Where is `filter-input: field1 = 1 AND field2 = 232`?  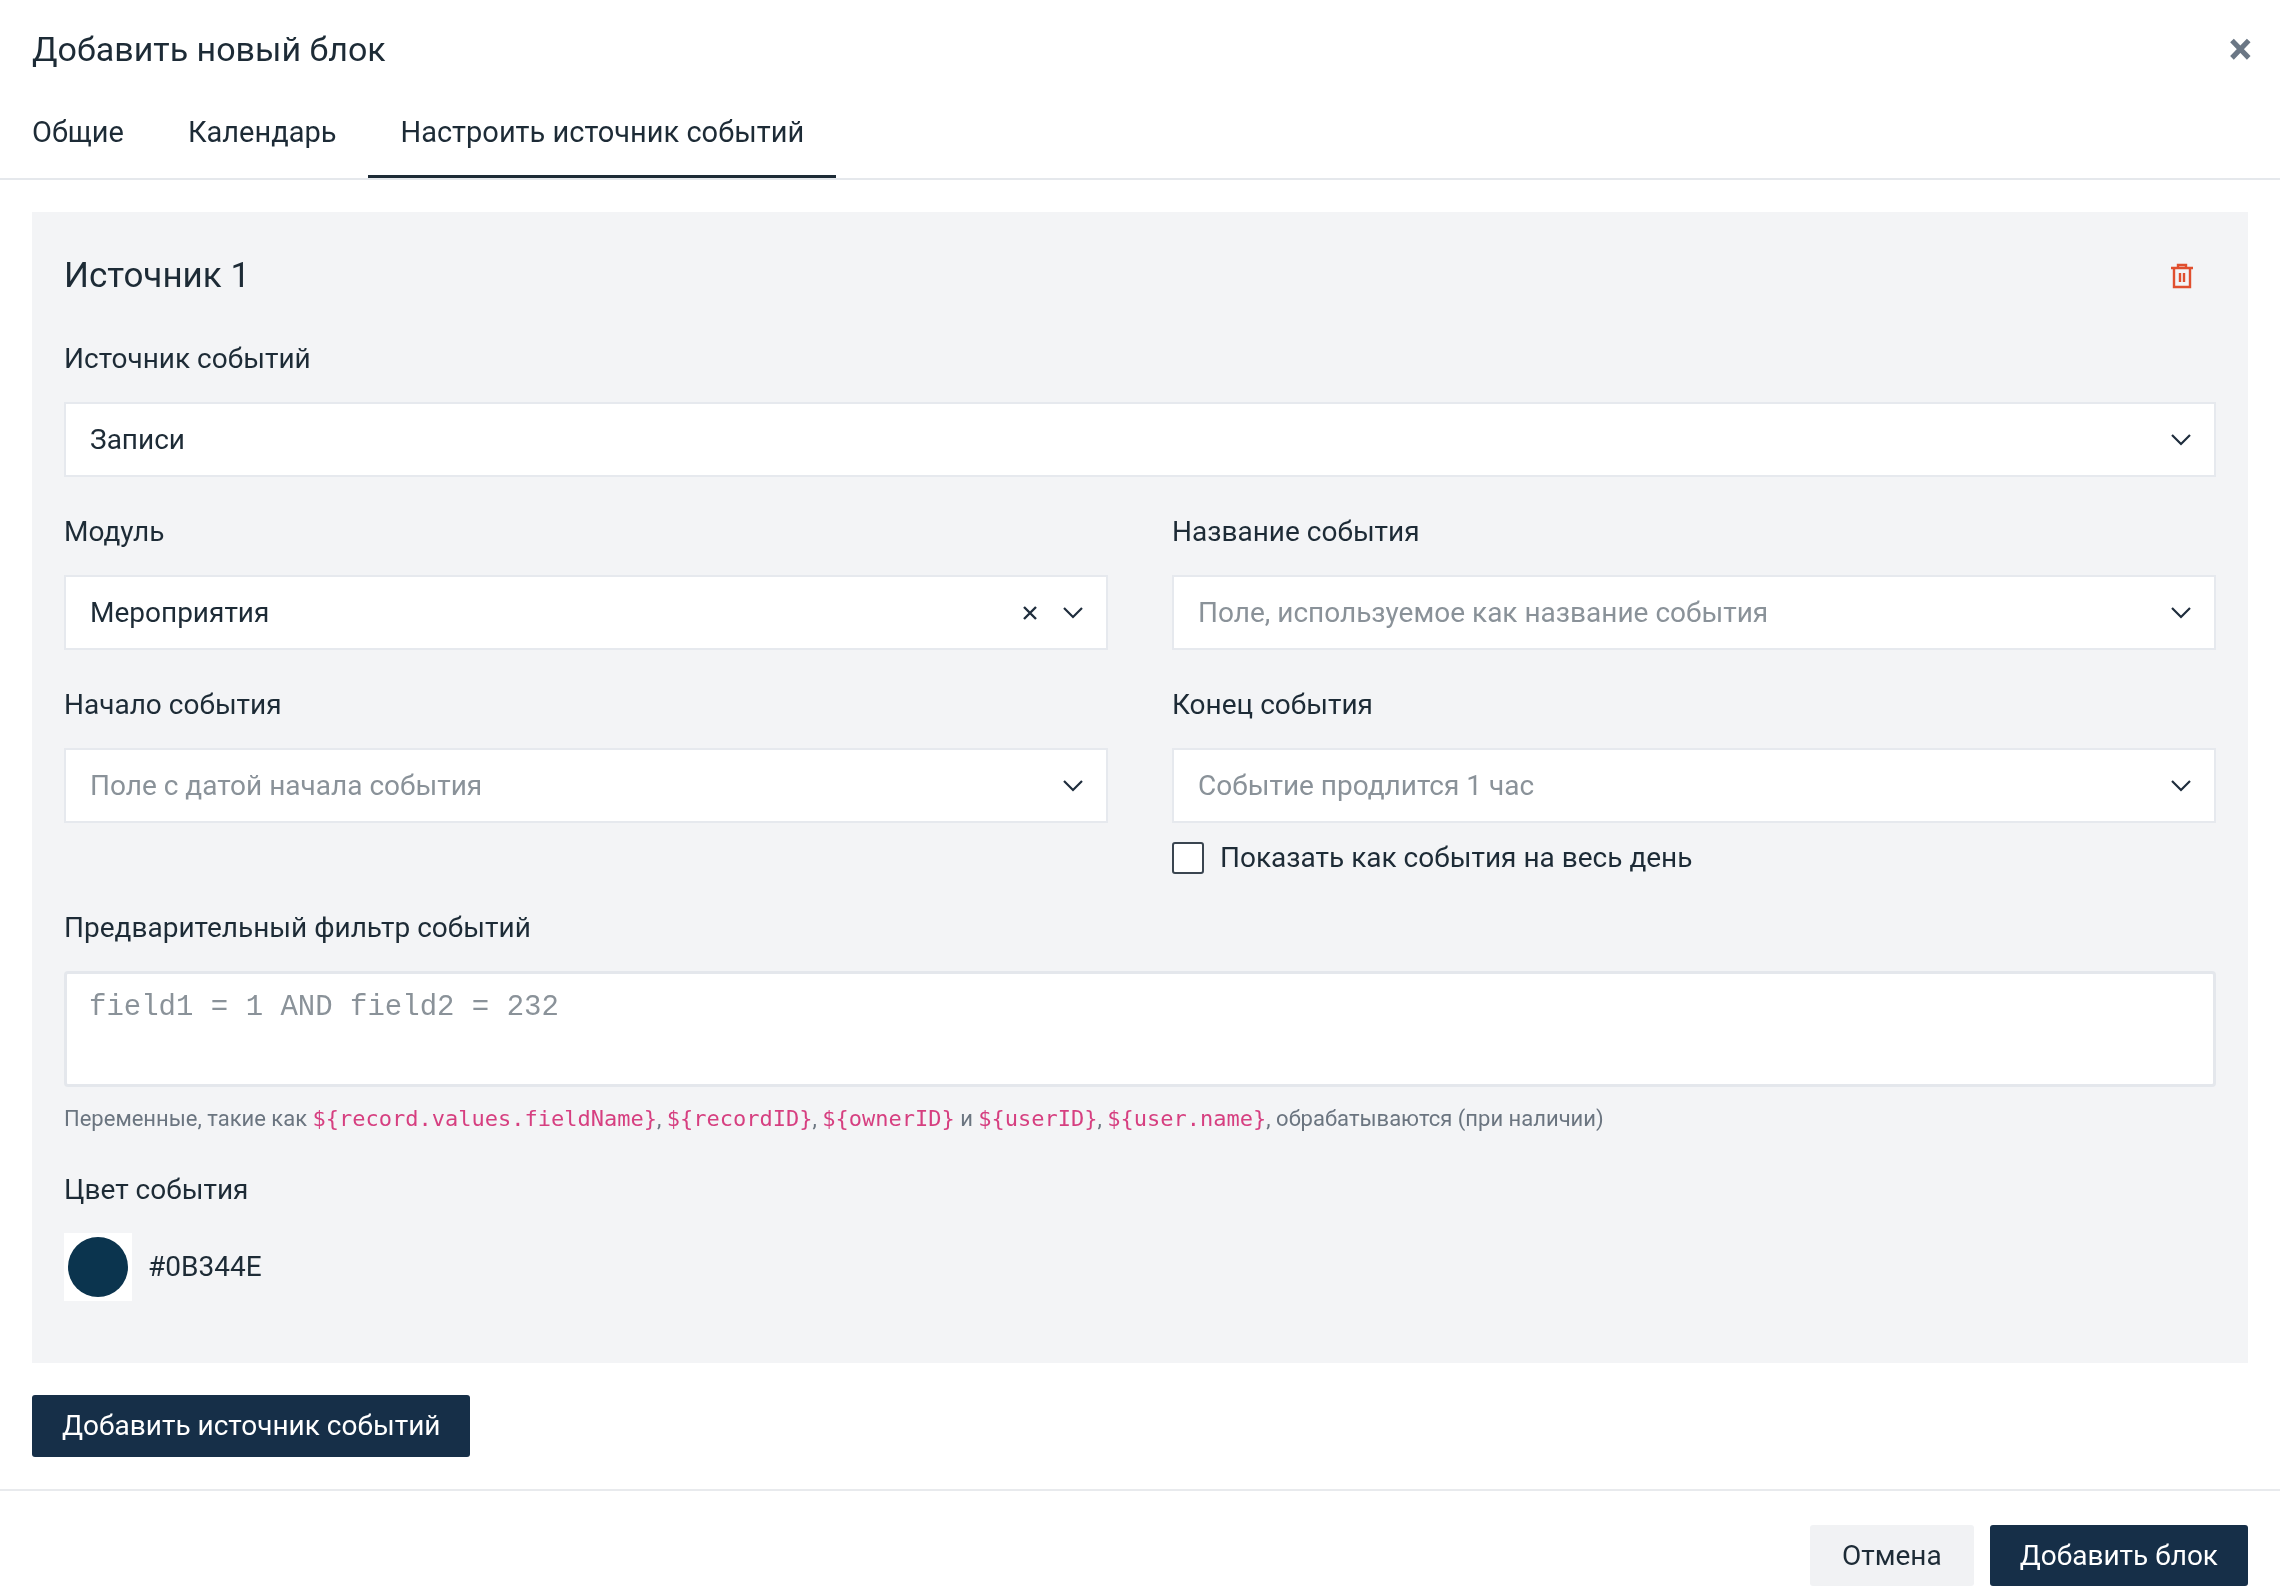
filter-input: field1 = 1 AND field2 = 232 is located at coordinates (1140, 1029).